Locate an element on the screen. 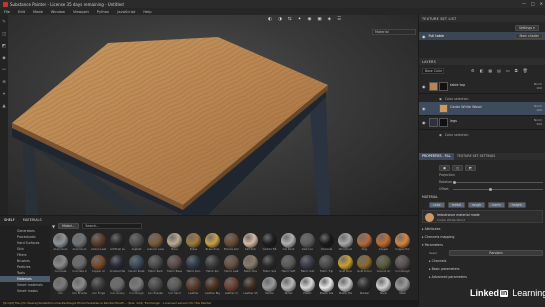  paint-brush-icon: ✎ is located at coordinates (4, 22).